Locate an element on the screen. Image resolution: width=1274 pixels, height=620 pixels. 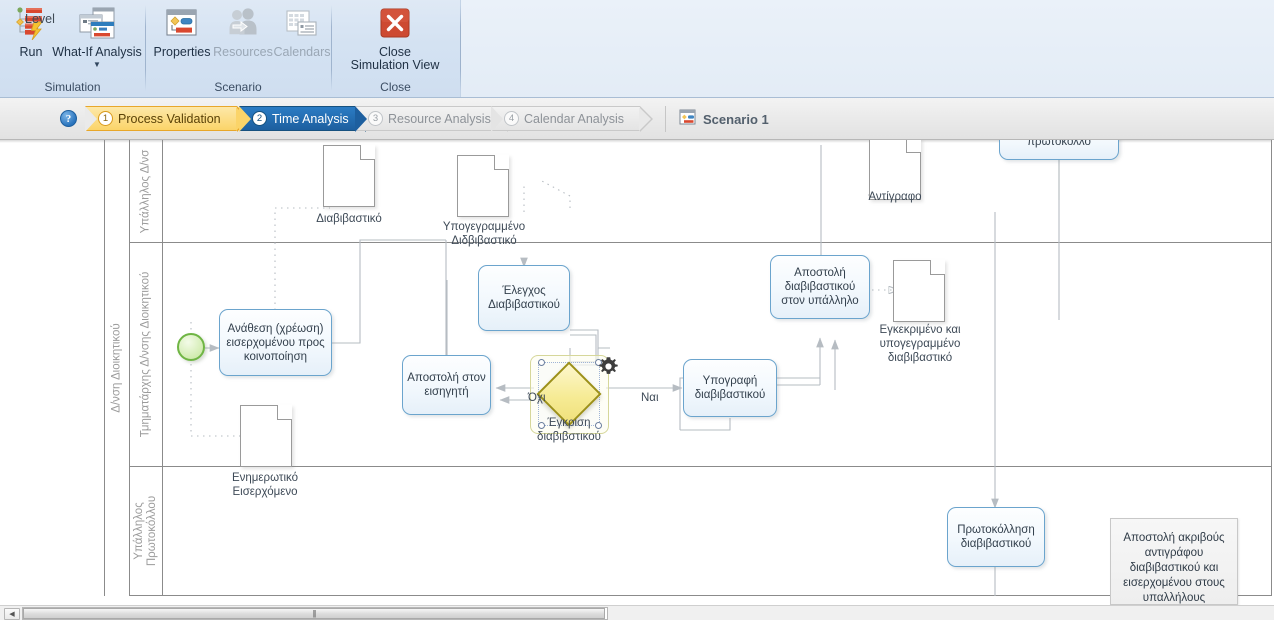
resources-button: Resources is located at coordinates (243, 31).